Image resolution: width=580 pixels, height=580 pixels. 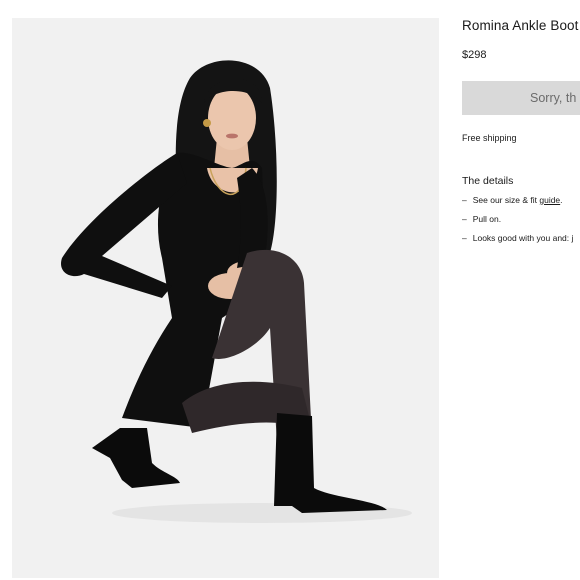 I want to click on shipping-note: Free shipping, so click(x=489, y=138).